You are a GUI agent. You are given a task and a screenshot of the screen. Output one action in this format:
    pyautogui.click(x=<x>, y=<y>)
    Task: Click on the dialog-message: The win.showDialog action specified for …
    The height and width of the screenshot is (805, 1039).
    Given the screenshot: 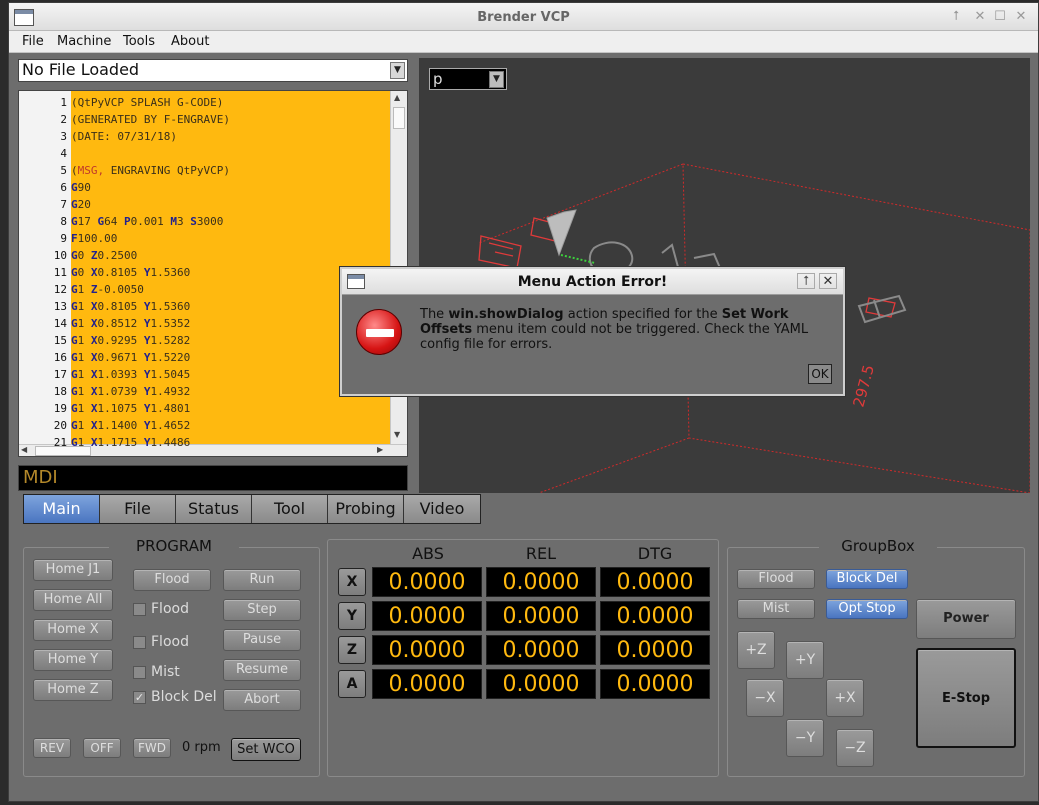 What is the action you would take?
    pyautogui.click(x=614, y=329)
    